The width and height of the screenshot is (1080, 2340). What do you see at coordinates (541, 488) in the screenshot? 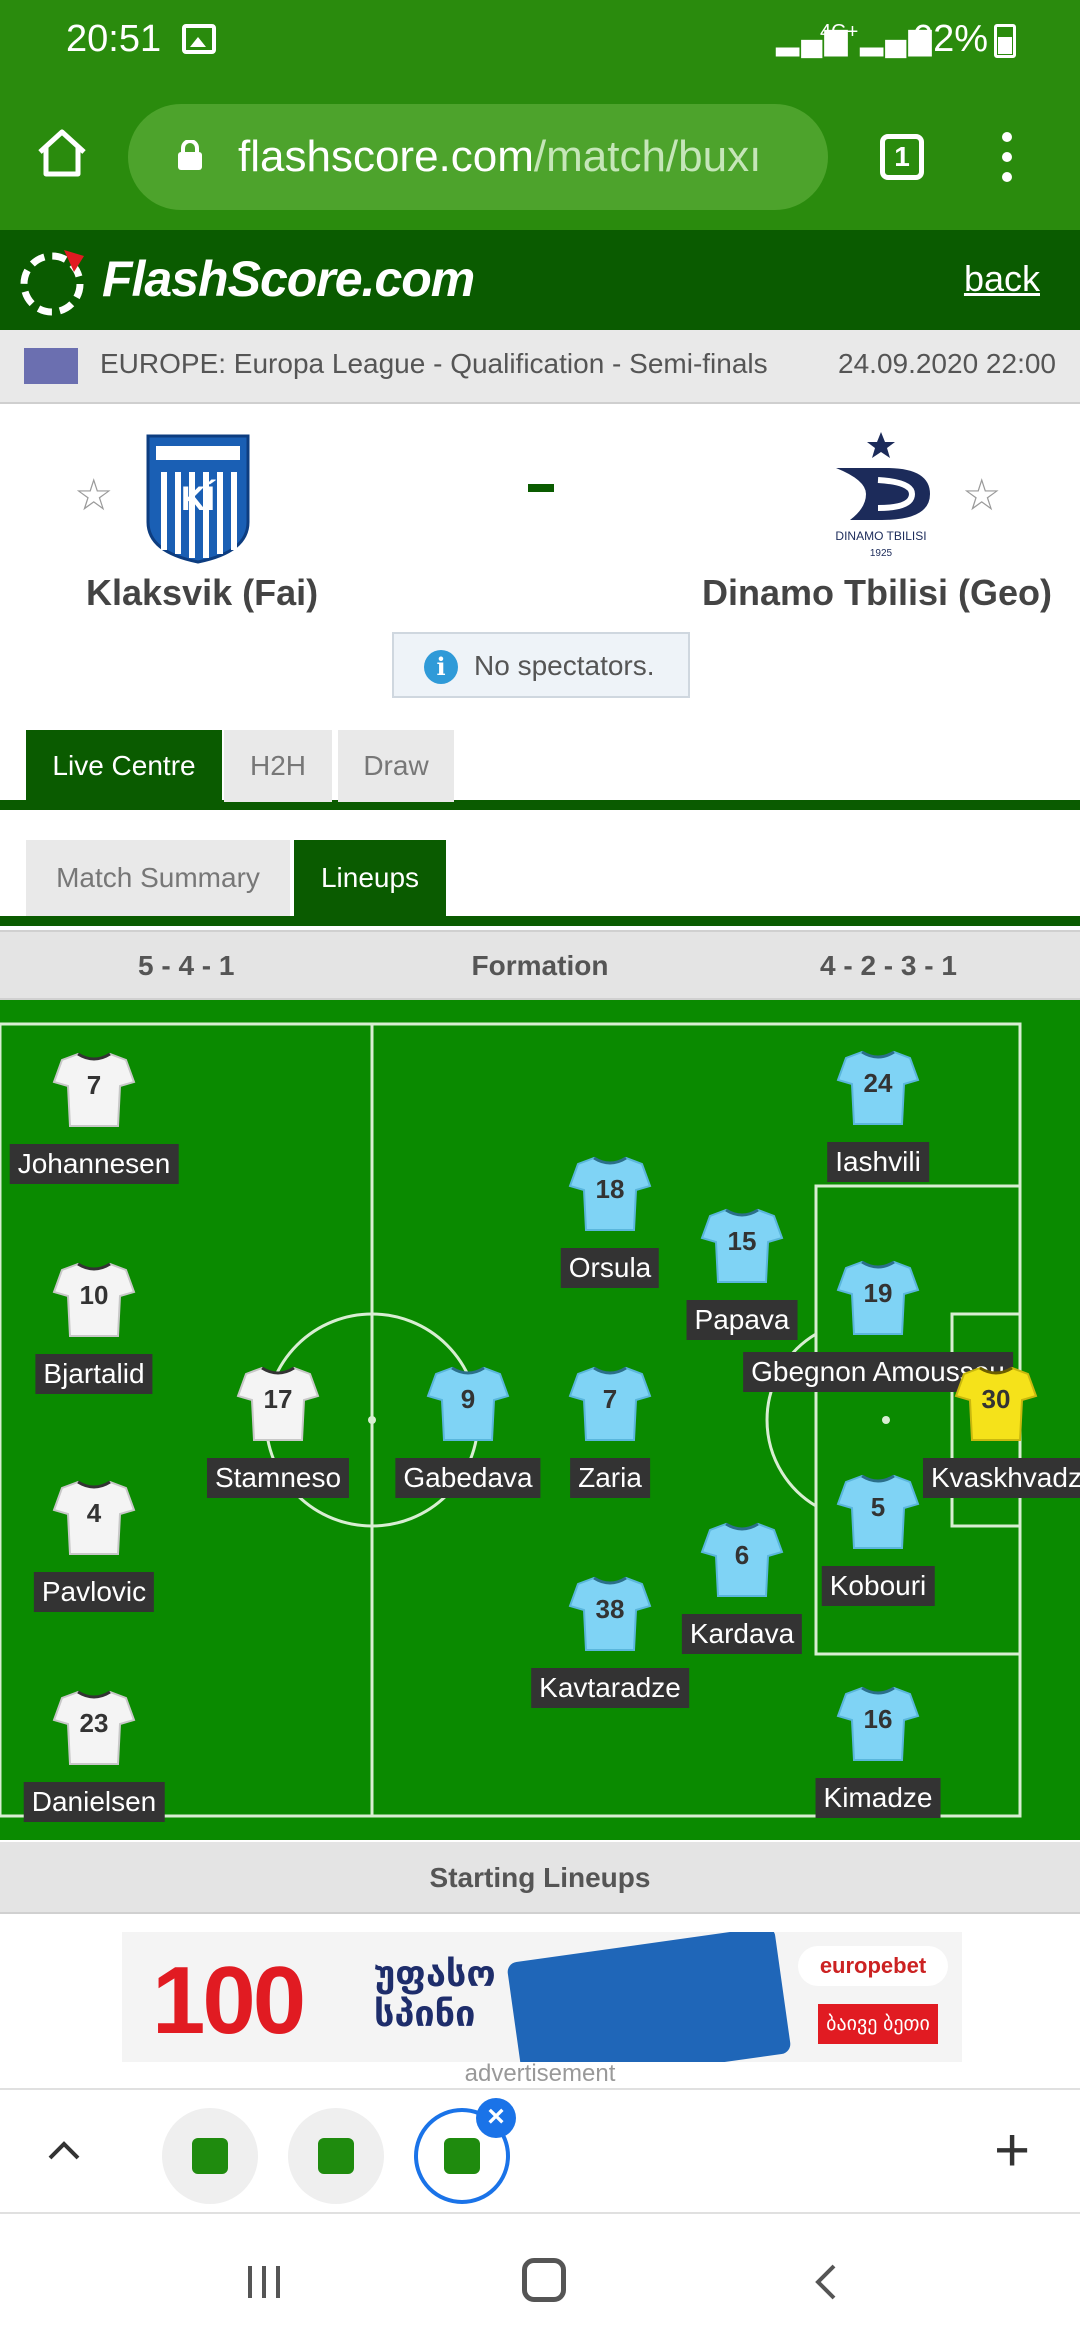
I see `score-separator` at bounding box center [541, 488].